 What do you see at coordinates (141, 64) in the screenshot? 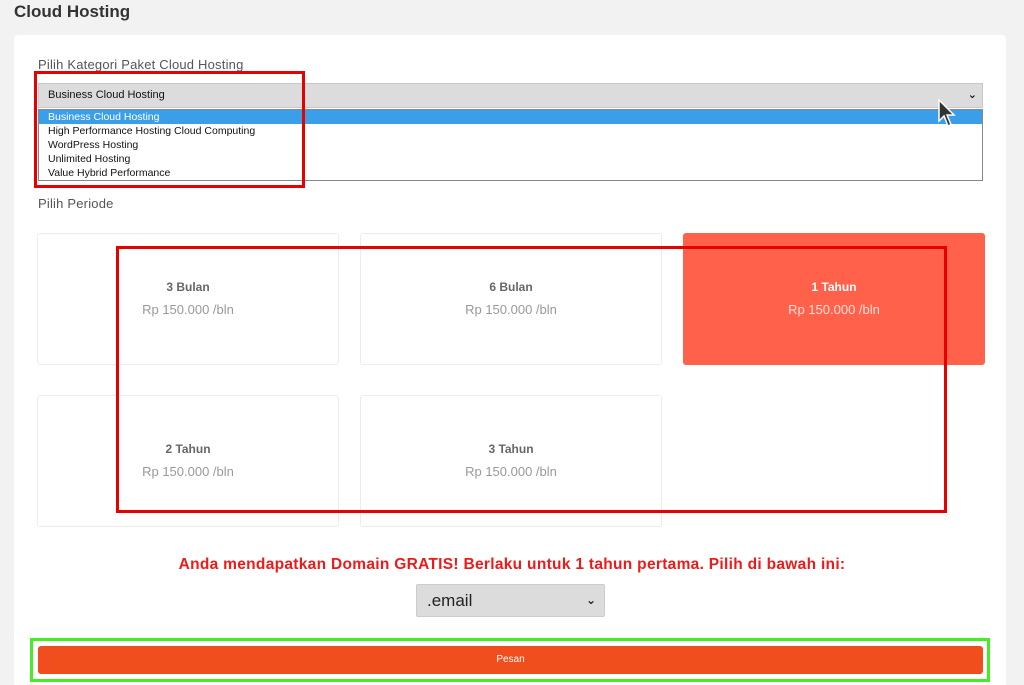
I see `category-label: Pilih Kategori Paket Cloud Hosting` at bounding box center [141, 64].